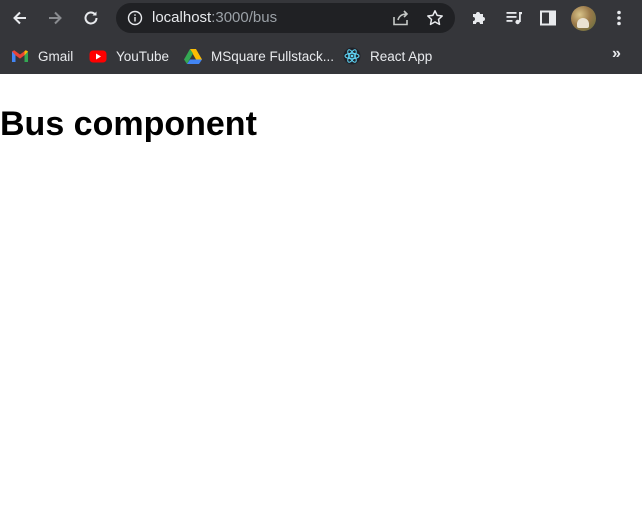 This screenshot has width=642, height=505. What do you see at coordinates (285, 18) in the screenshot?
I see `address-bar: localhost:3000/bus` at bounding box center [285, 18].